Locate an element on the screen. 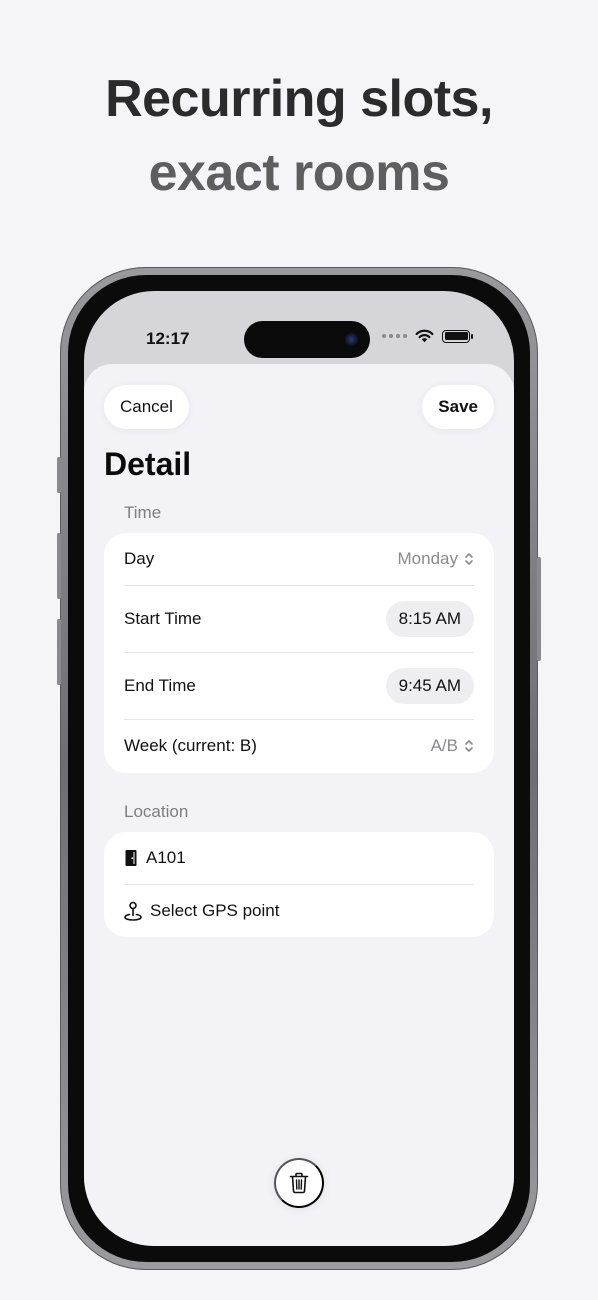 The width and height of the screenshot is (598, 1300). phone-action-button is located at coordinates (59, 475).